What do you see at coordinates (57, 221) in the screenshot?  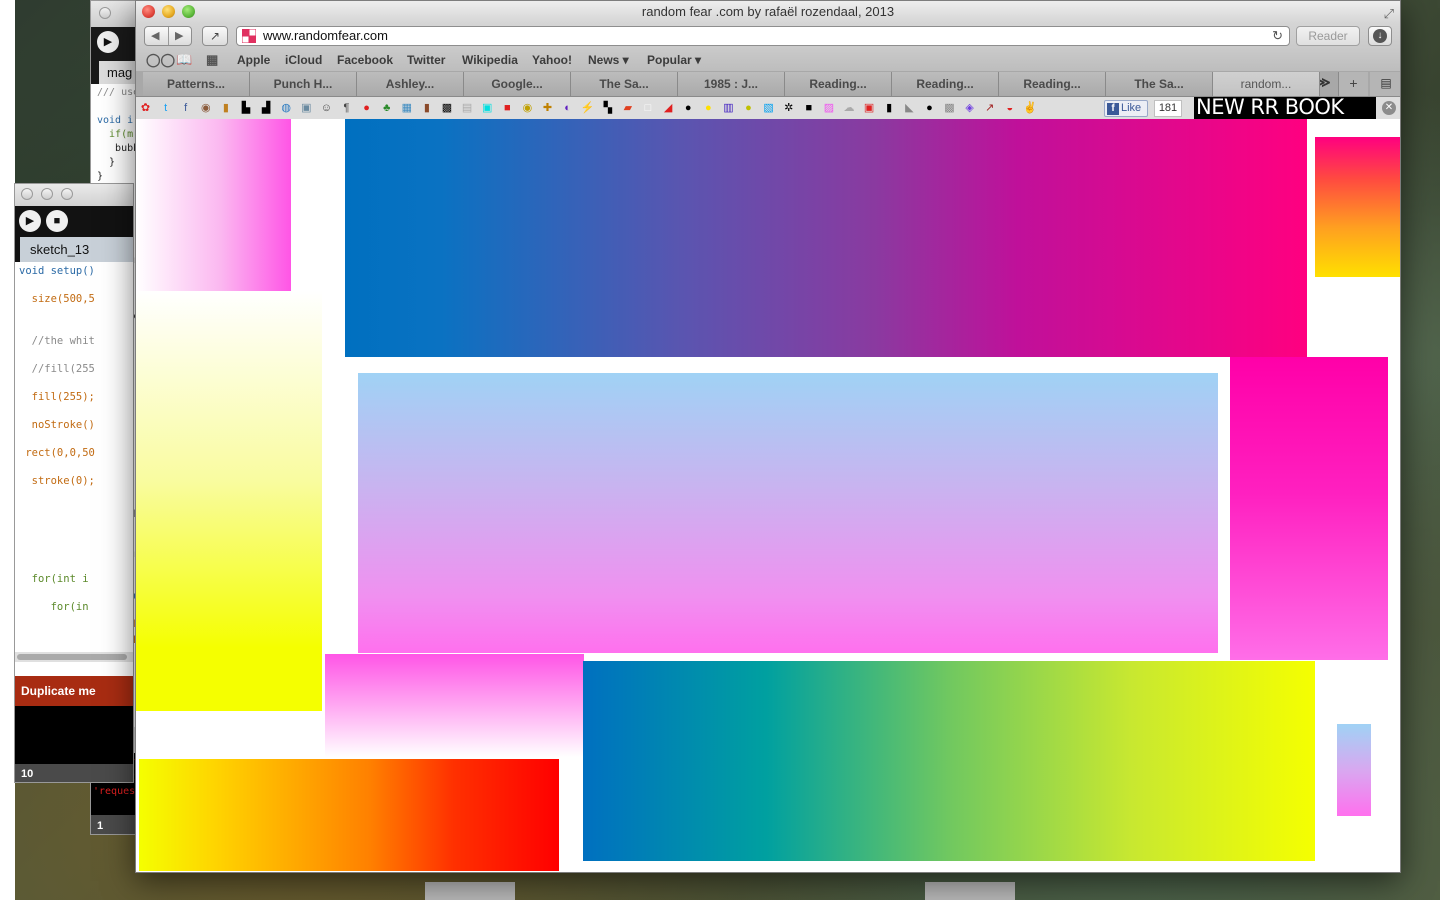 I see `stop-icon: ■` at bounding box center [57, 221].